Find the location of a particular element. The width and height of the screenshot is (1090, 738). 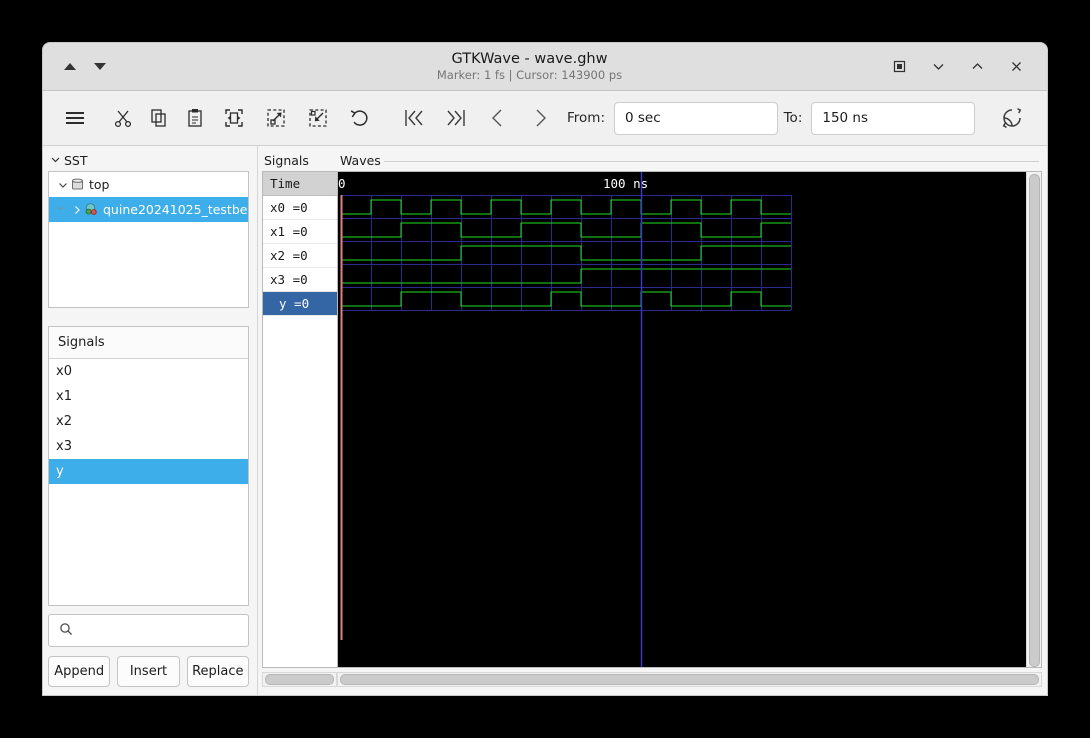

sst-tree: top ⌐ quine20241025_testben is located at coordinates (148, 239).